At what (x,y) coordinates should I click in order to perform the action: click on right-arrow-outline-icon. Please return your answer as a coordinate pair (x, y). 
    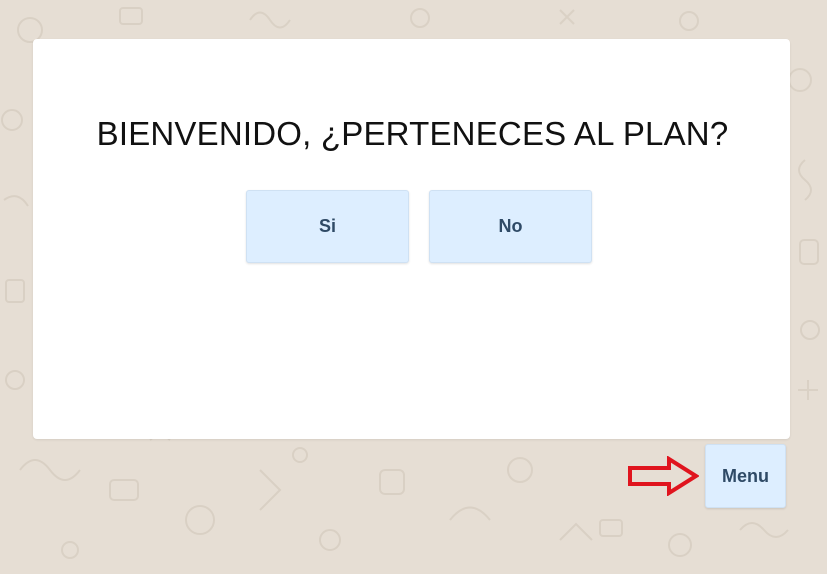
    Looking at the image, I should click on (663, 476).